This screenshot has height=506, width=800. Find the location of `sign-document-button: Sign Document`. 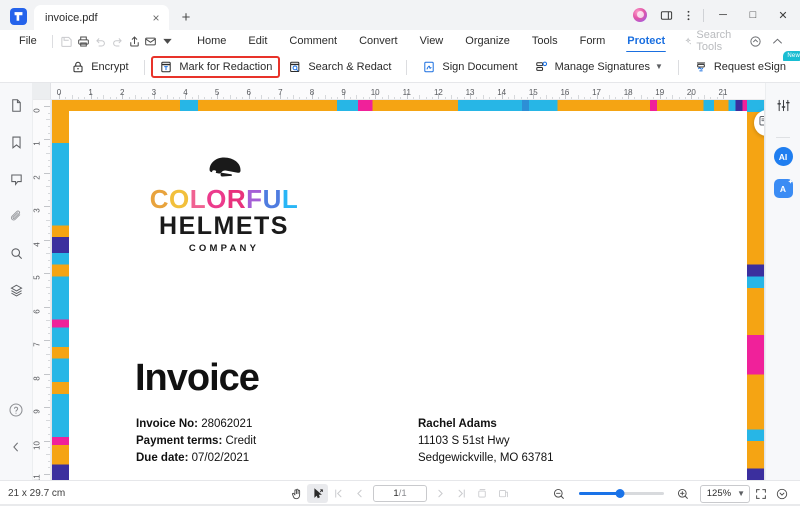

sign-document-button: Sign Document is located at coordinates (469, 67).